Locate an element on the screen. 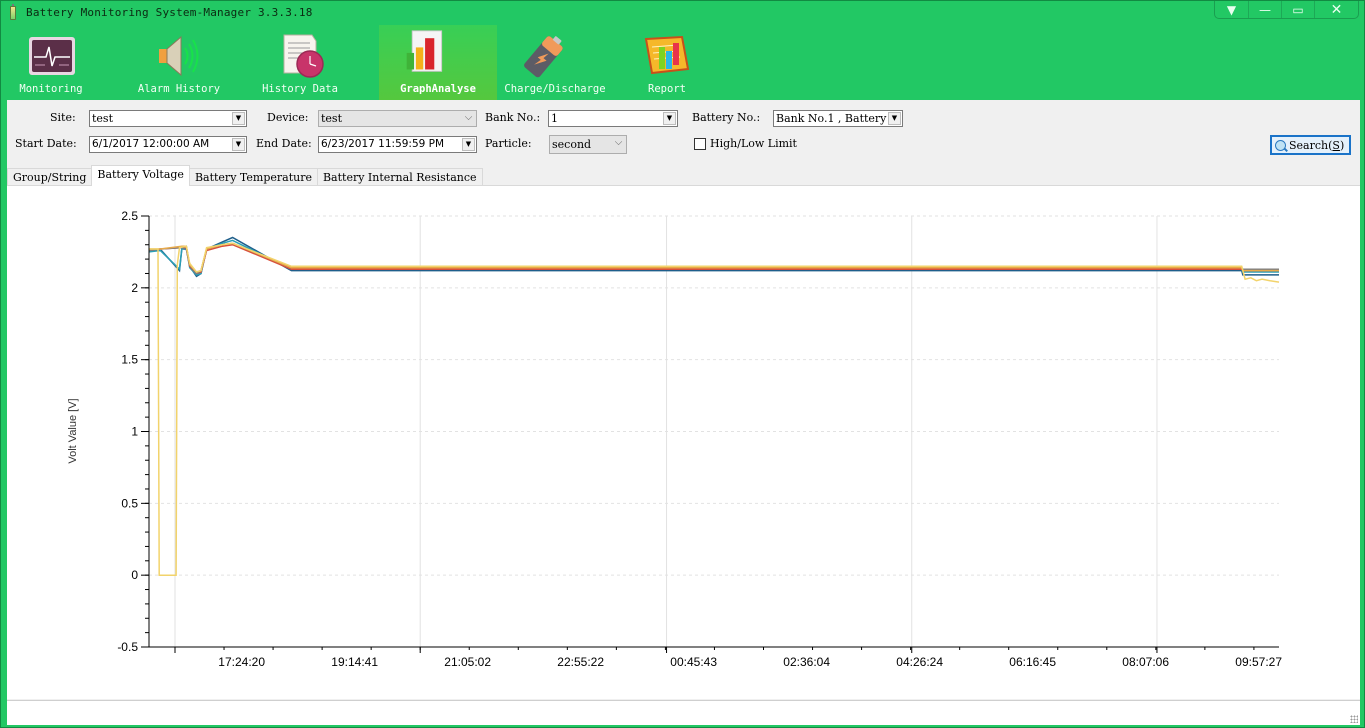  document-clock-icon is located at coordinates (303, 56).